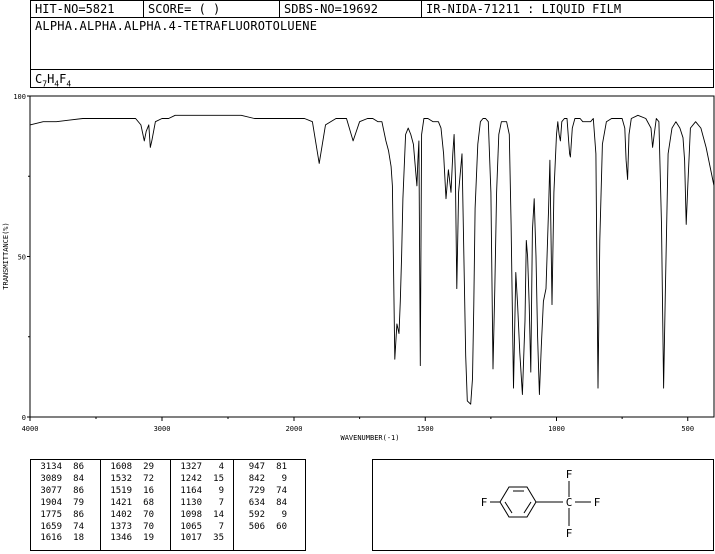  What do you see at coordinates (358, 425) in the screenshot?
I see `x-axis-ticks: 4000 3000 2000 1500 1000 500` at bounding box center [358, 425].